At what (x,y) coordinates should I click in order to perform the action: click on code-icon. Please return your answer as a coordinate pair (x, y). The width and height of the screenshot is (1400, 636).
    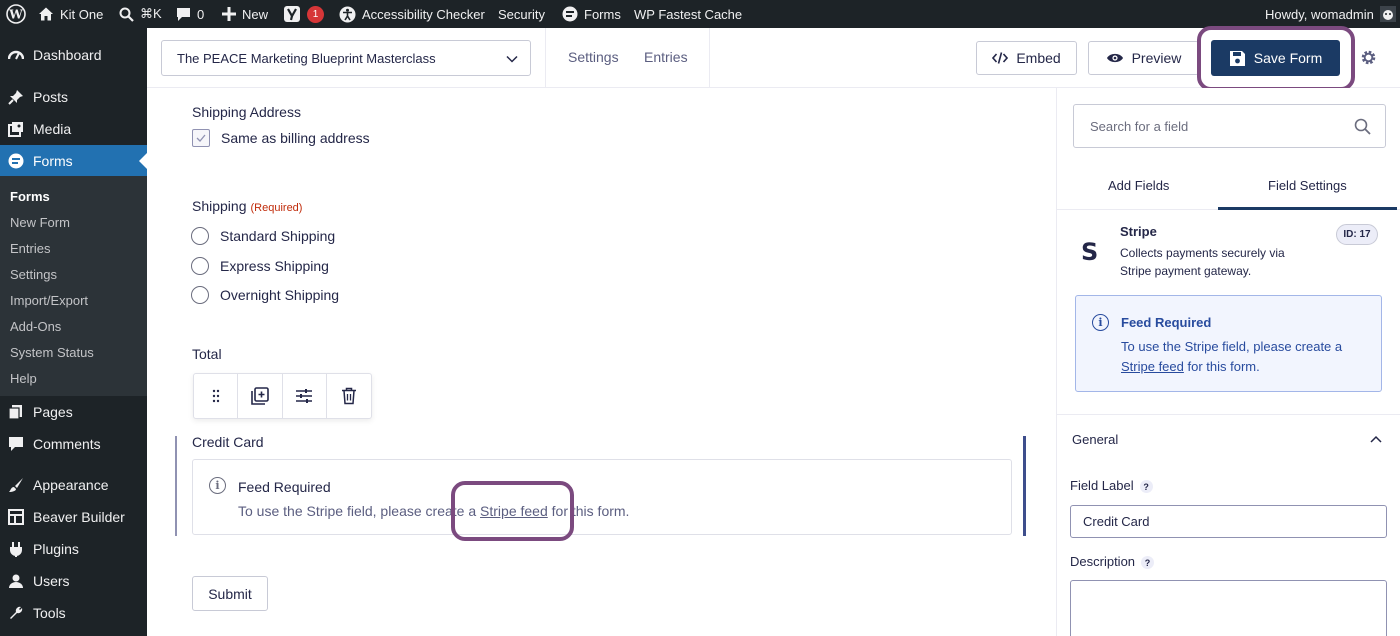
    Looking at the image, I should click on (1000, 58).